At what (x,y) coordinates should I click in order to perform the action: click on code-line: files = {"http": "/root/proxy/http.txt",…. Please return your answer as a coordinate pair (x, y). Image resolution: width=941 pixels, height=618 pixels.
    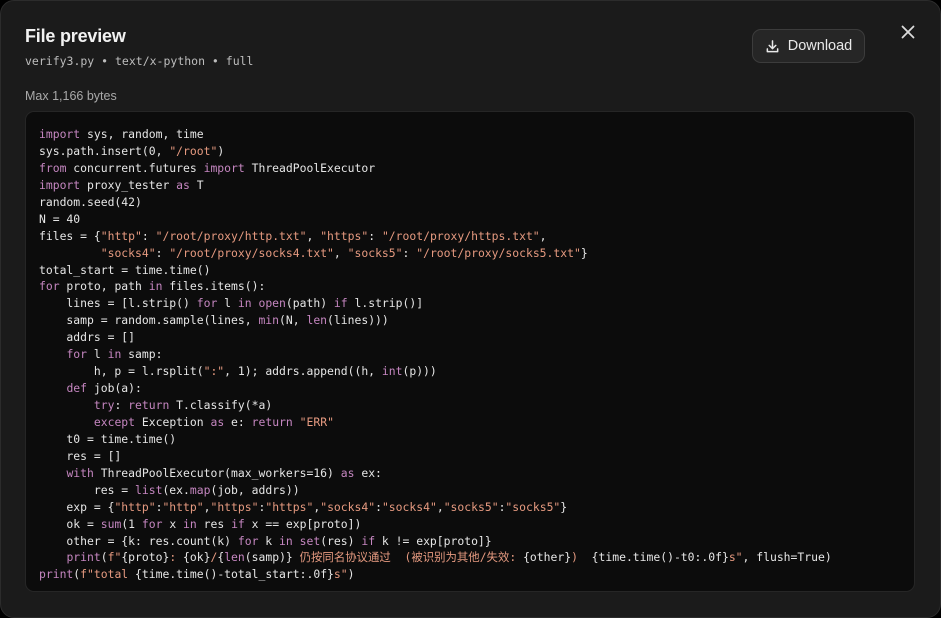
    Looking at the image, I should click on (293, 235).